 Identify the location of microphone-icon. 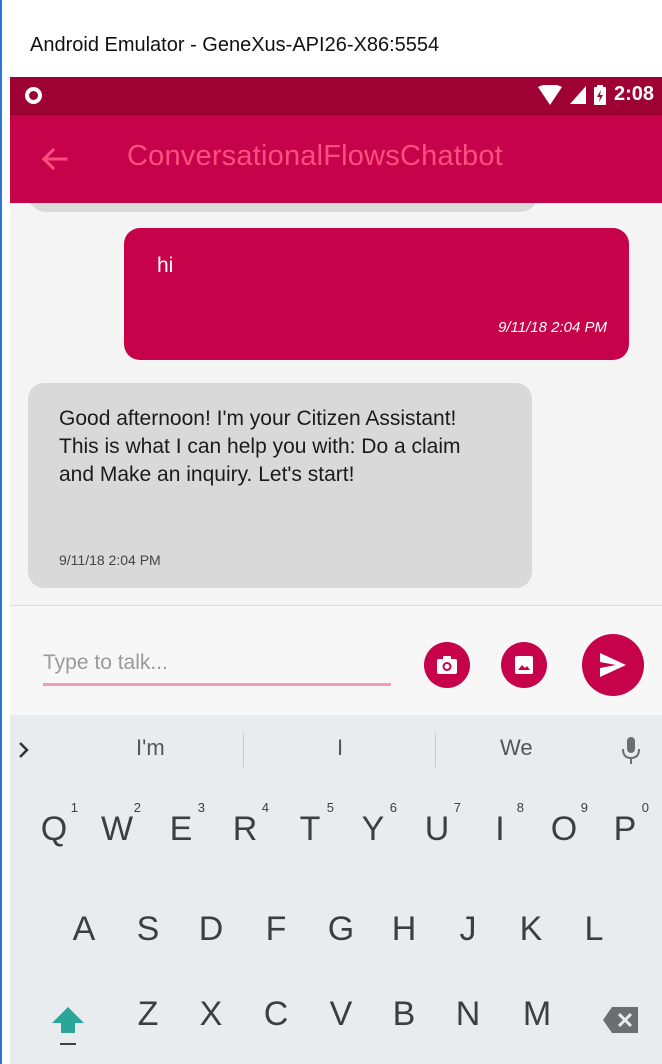
(631, 751).